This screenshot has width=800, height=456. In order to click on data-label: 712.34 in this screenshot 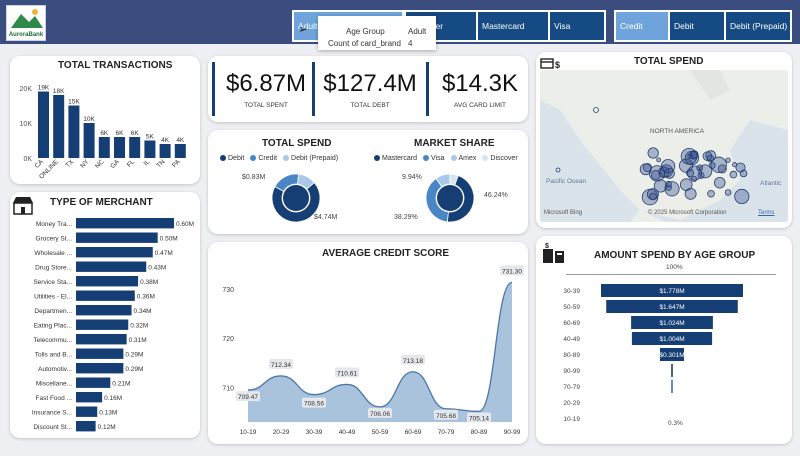, I will do `click(281, 365)`.